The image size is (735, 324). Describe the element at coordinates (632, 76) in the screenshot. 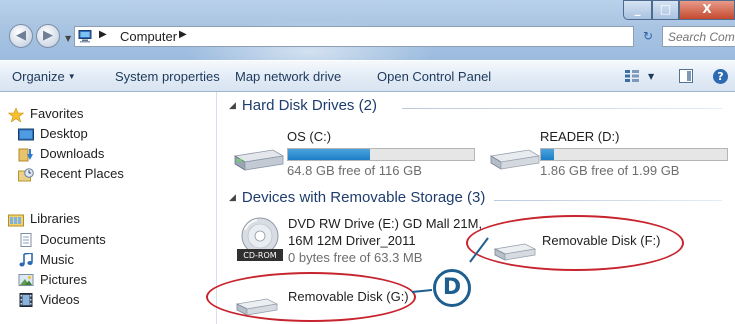

I see `change-view-icon` at that location.